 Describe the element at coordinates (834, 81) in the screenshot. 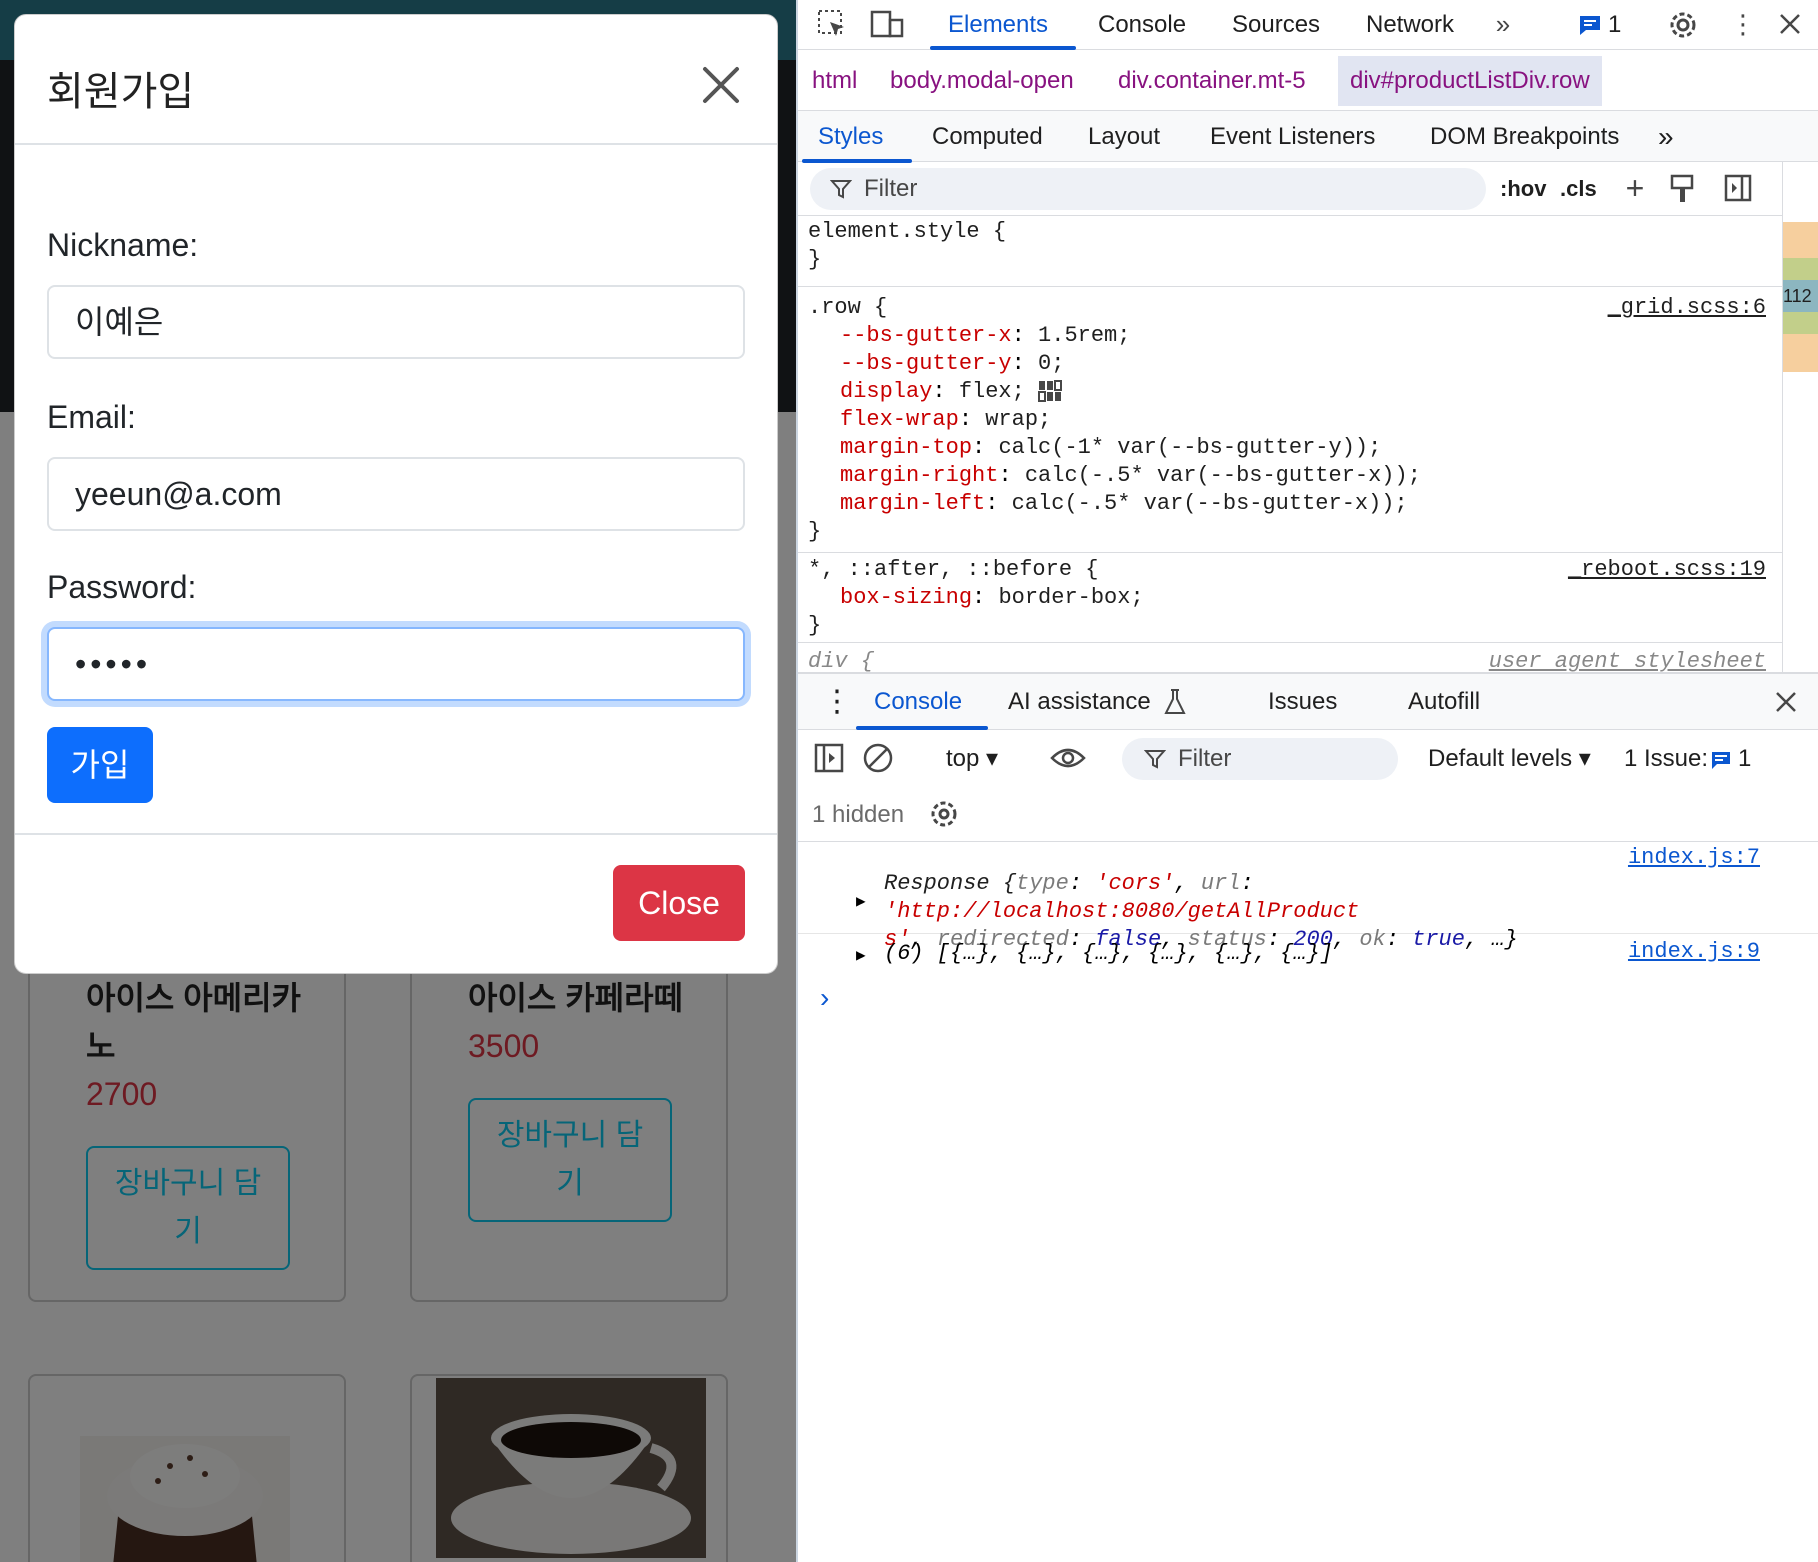

I see `breadcrumb-html: html` at that location.